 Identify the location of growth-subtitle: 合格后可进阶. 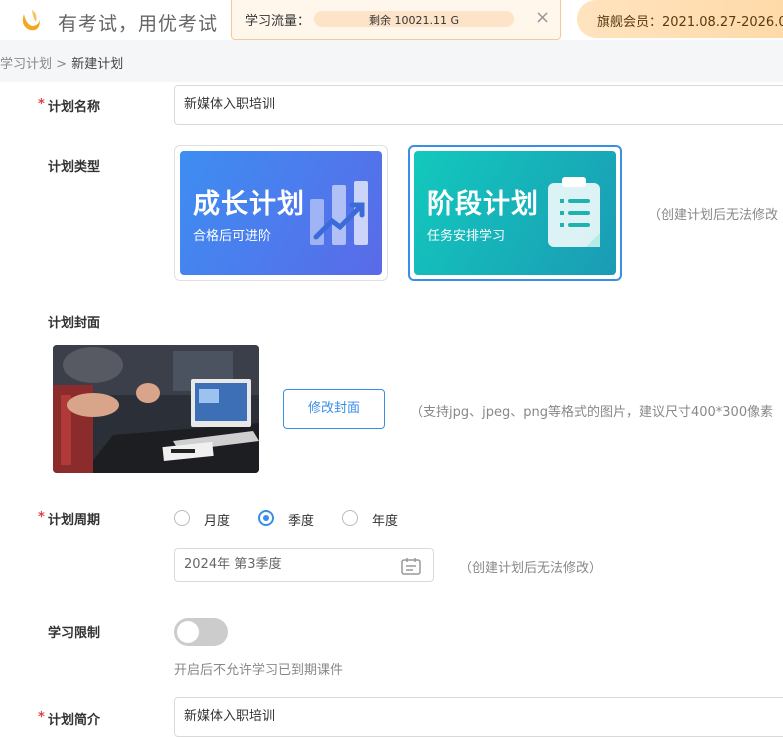
(232, 236).